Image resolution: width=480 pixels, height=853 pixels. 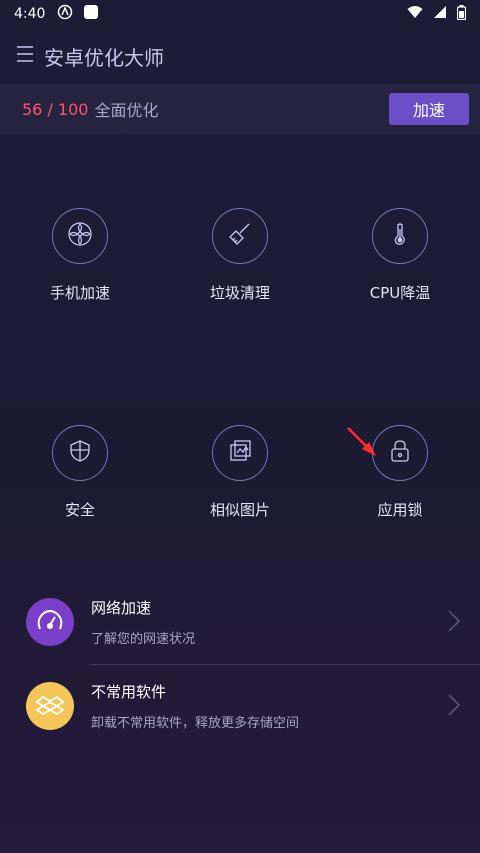 I want to click on list-item-unused-apps: 不常用软件 卸载不常用软件，释放更多存储空间, so click(x=240, y=706).